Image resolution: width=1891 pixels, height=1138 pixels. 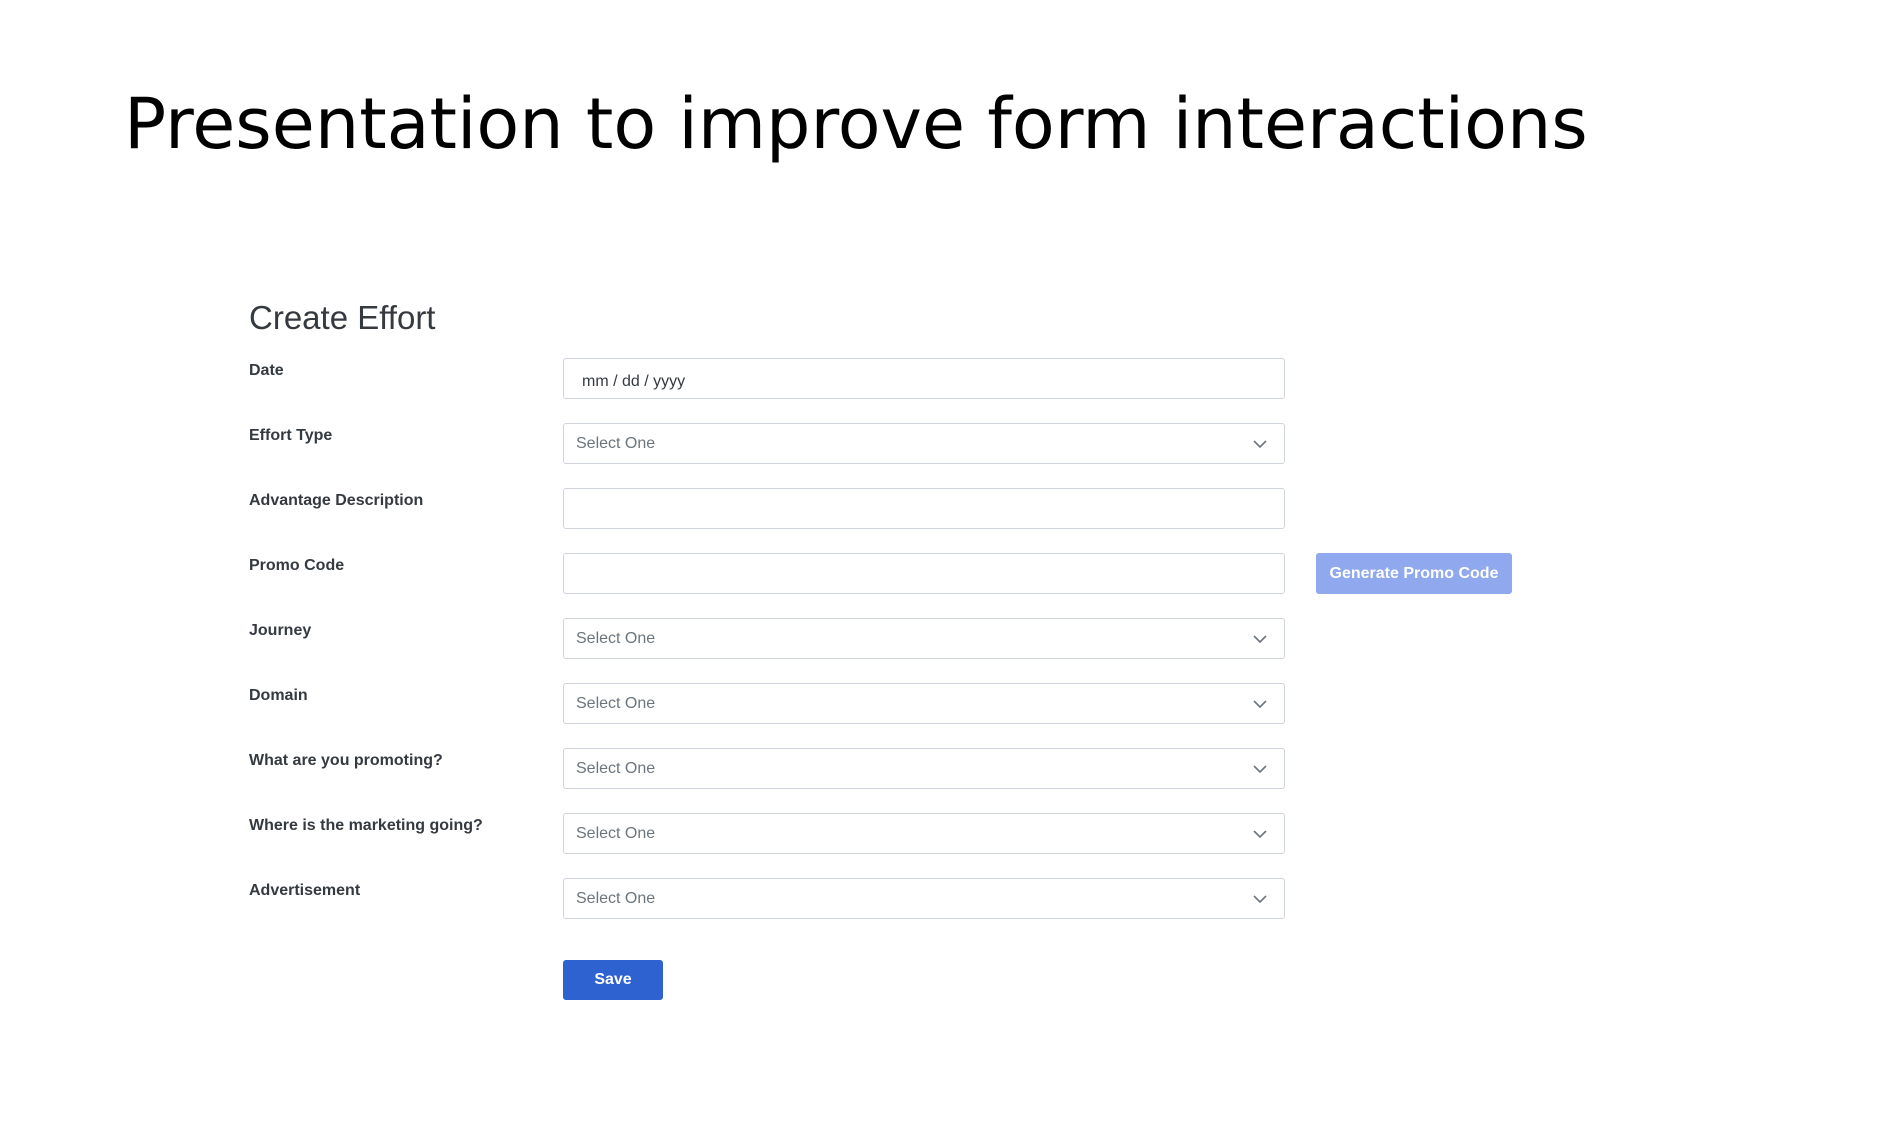 I want to click on advertisement-label: Advertisement, so click(x=305, y=890).